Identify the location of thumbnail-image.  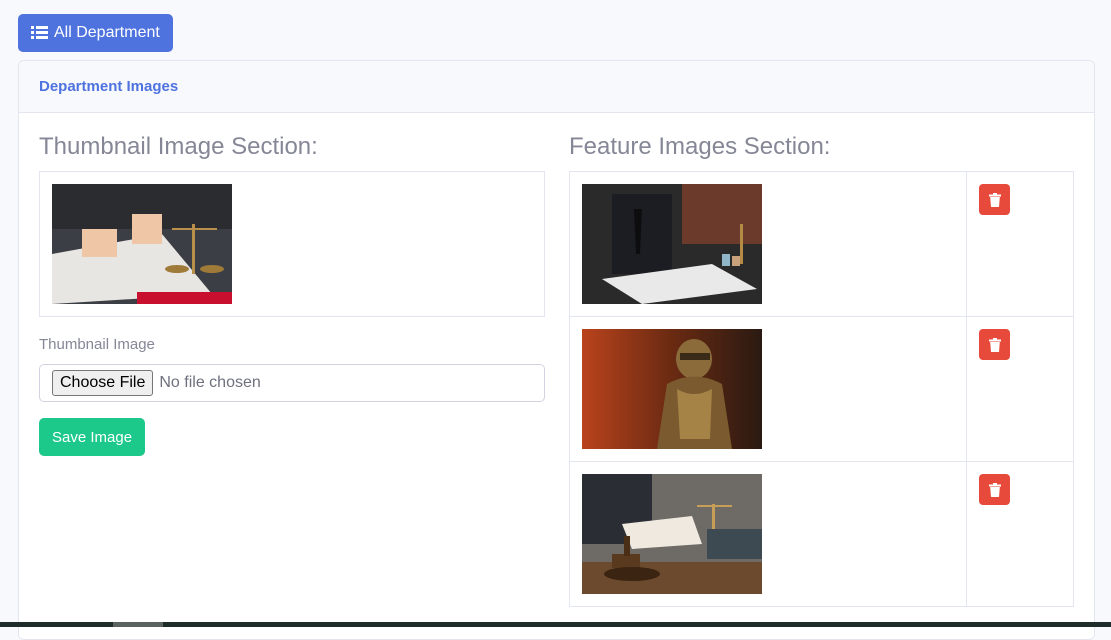
(142, 244).